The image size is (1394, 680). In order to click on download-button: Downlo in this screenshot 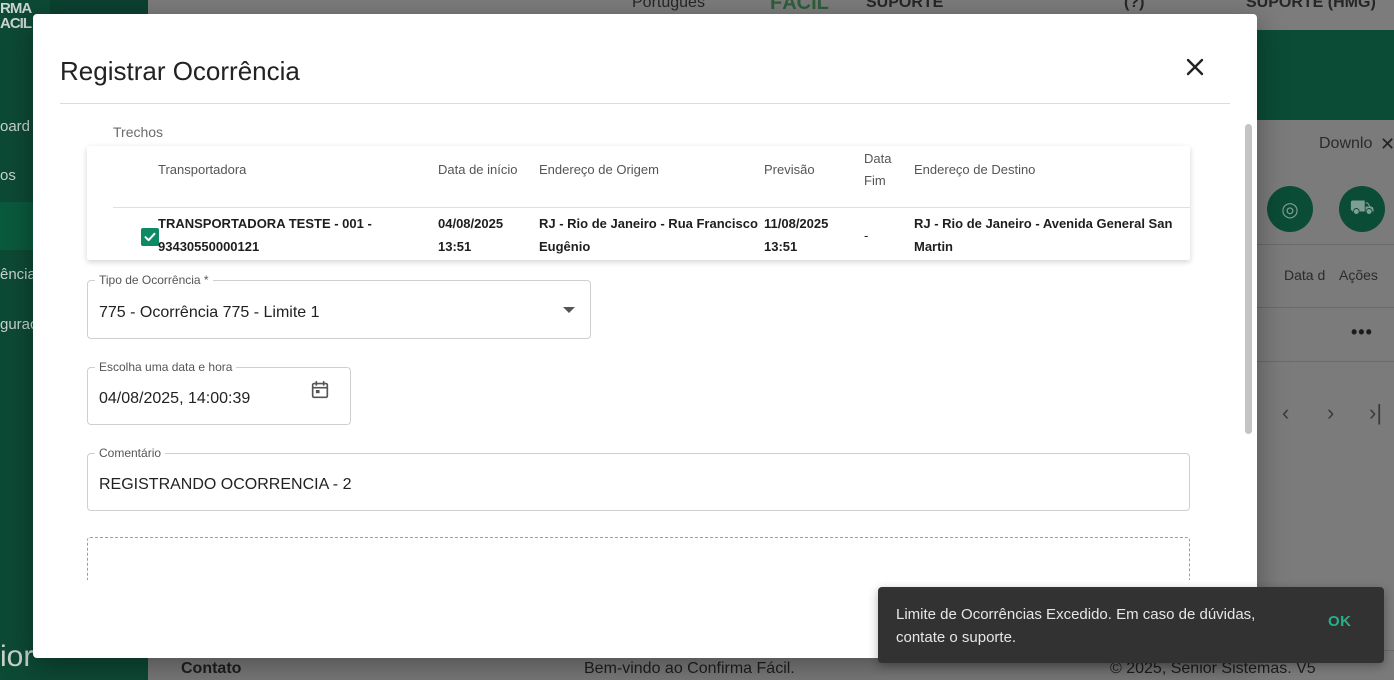, I will do `click(1345, 144)`.